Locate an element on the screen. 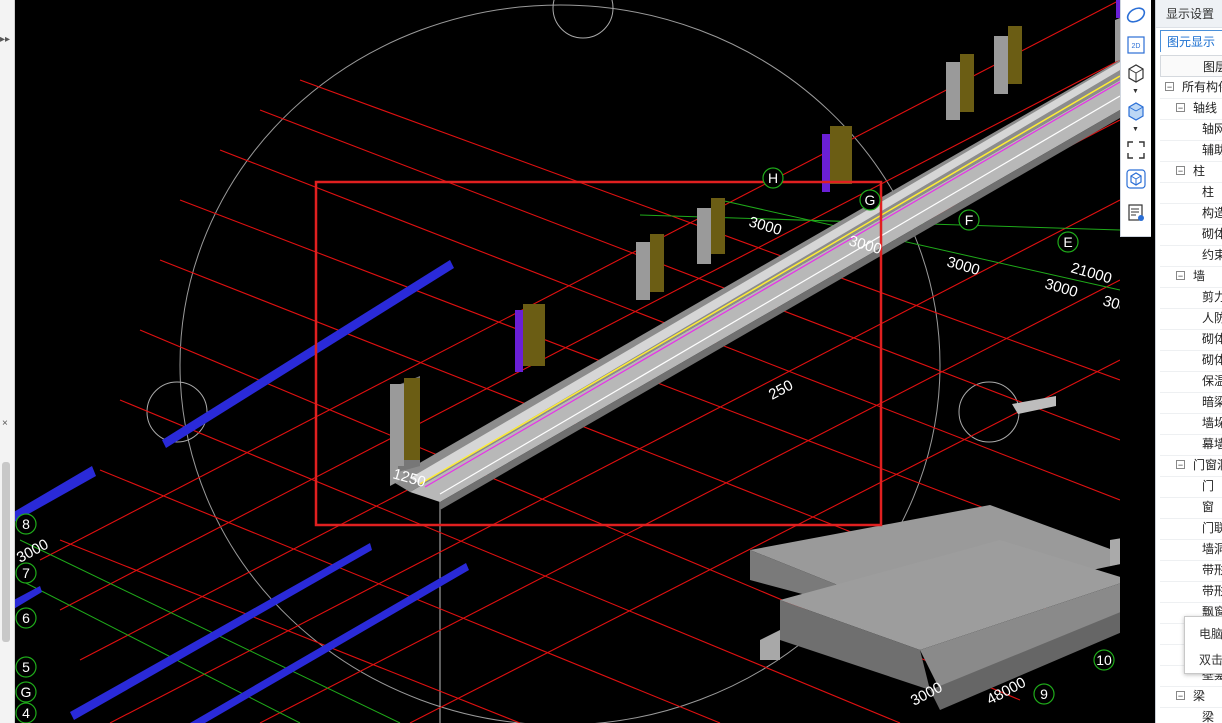 The width and height of the screenshot is (1222, 723). tree-item: 保温墙 is located at coordinates (1191, 382).